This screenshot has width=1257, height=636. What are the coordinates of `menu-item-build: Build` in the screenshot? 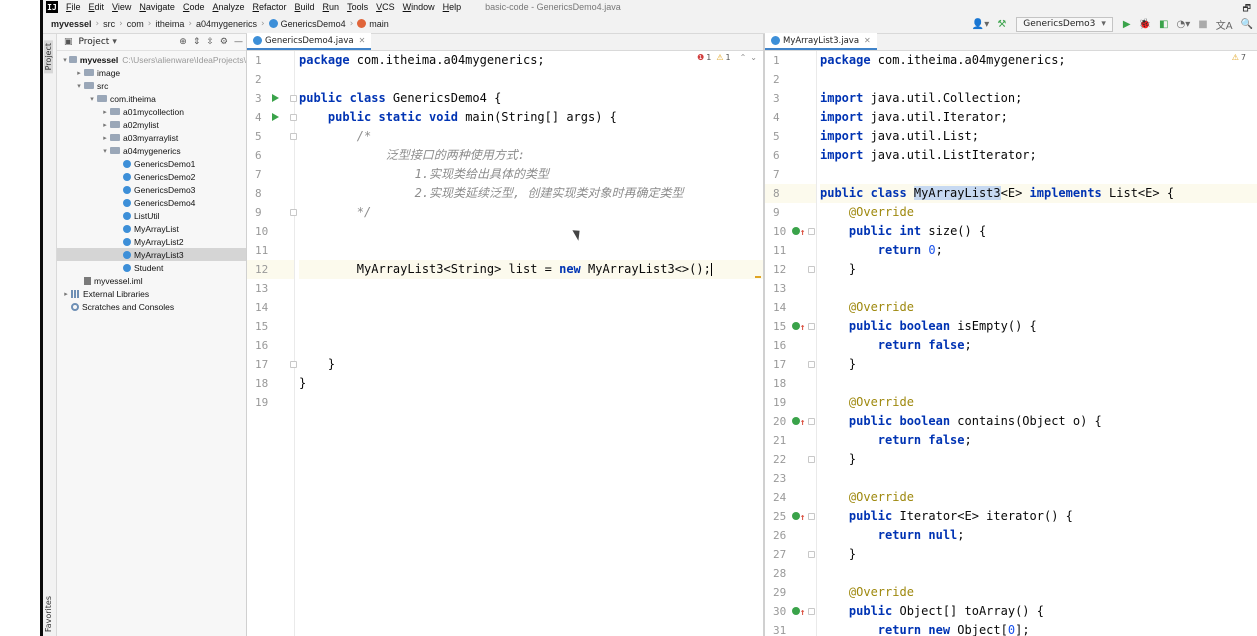 It's located at (305, 7).